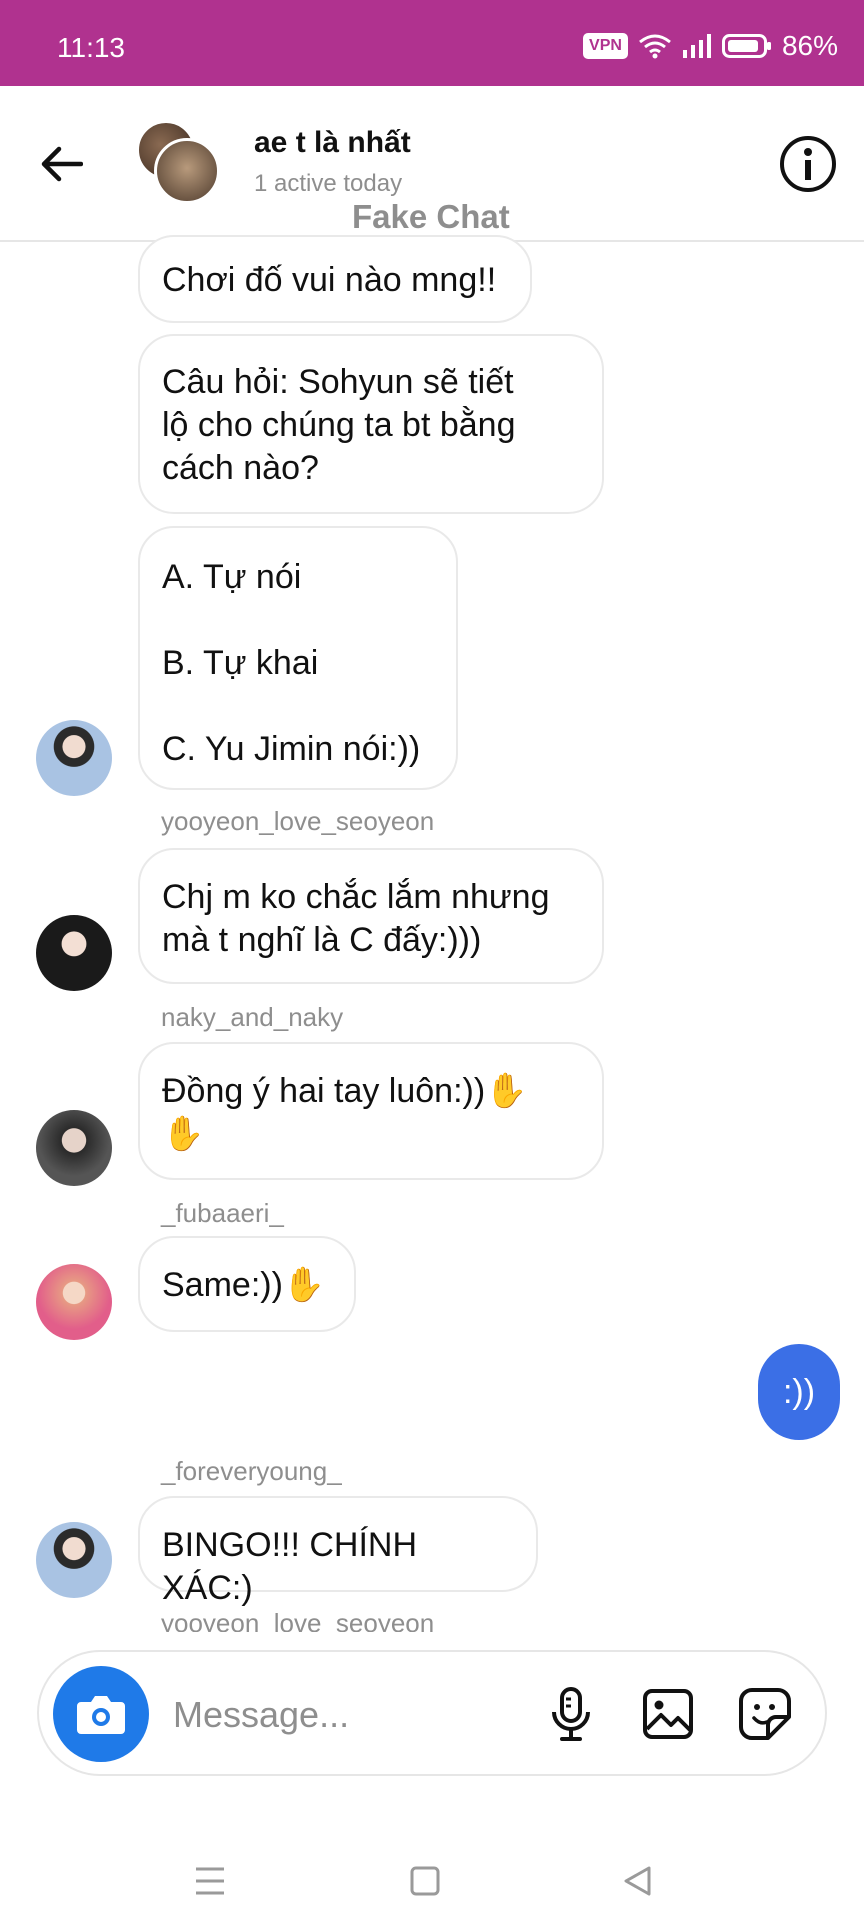 The width and height of the screenshot is (864, 1920). I want to click on status-icons: VPN 86%, so click(710, 46).